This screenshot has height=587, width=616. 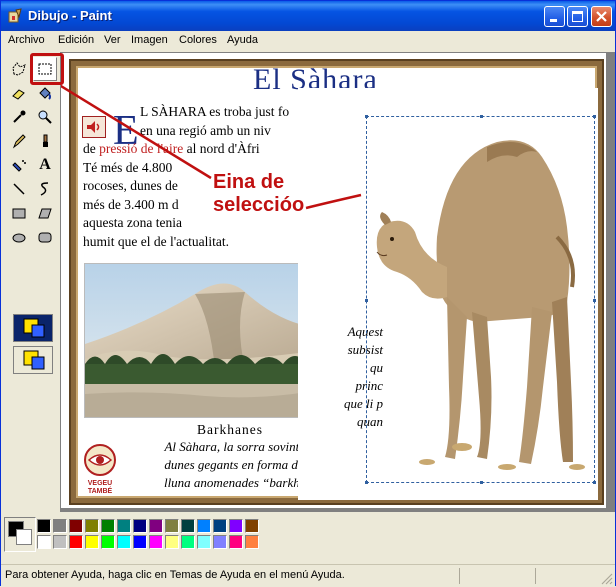 I want to click on curve-tool, so click(x=45, y=189).